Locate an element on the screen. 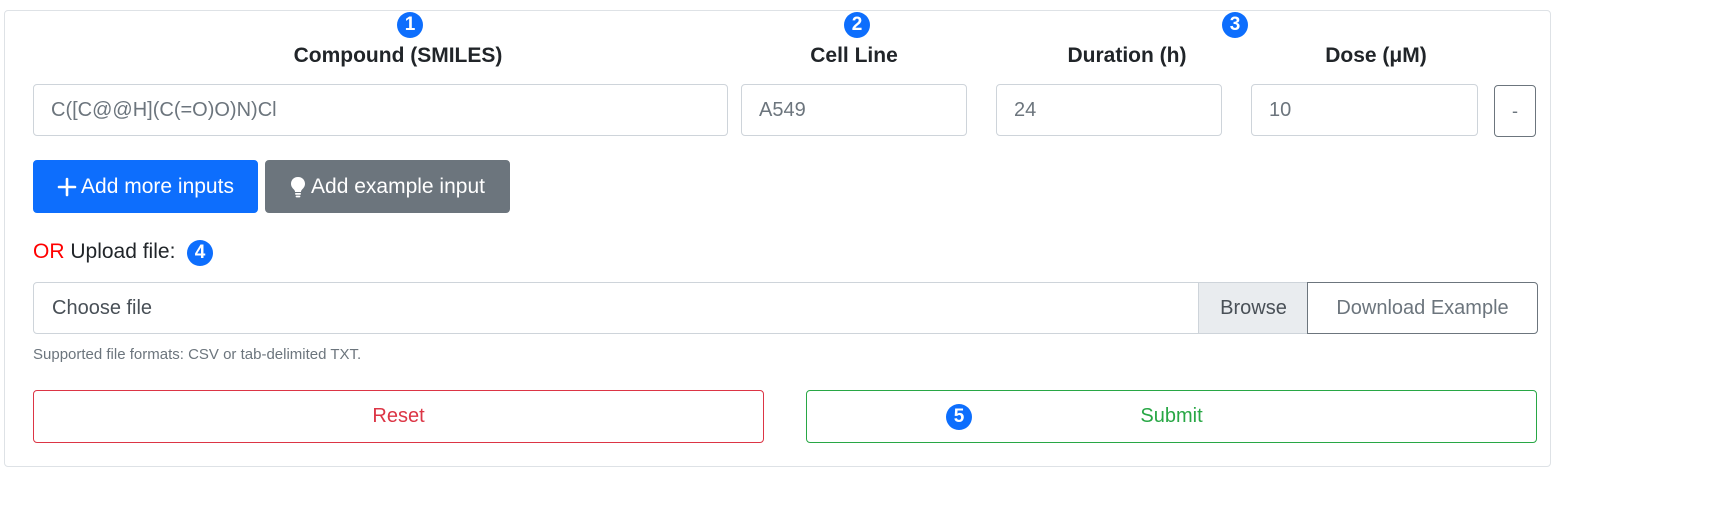 The width and height of the screenshot is (1730, 517). submit-button: Submit is located at coordinates (1171, 416).